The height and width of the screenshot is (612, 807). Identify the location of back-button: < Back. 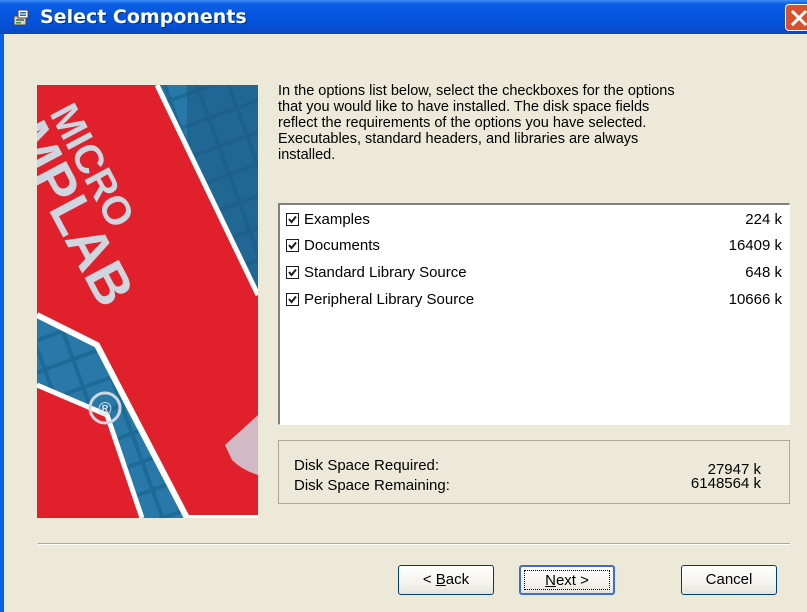
(446, 580).